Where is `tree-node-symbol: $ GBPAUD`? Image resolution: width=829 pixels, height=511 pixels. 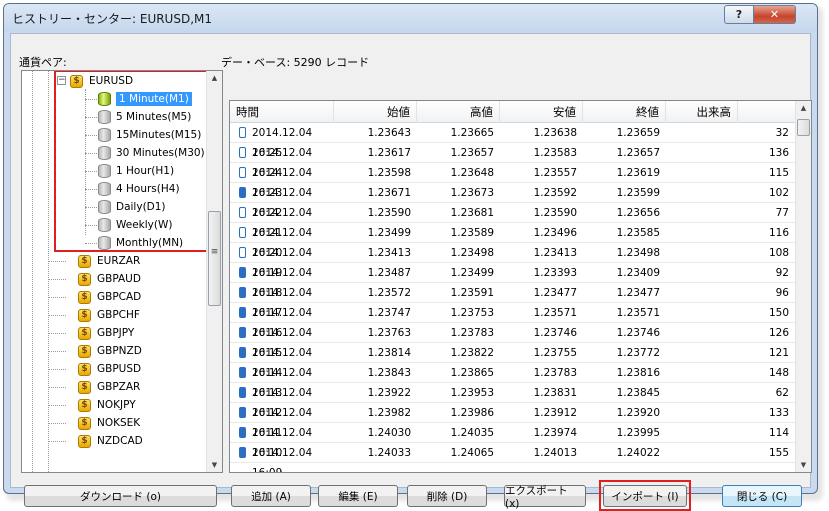
tree-node-symbol: $ GBPAUD is located at coordinates (109, 279).